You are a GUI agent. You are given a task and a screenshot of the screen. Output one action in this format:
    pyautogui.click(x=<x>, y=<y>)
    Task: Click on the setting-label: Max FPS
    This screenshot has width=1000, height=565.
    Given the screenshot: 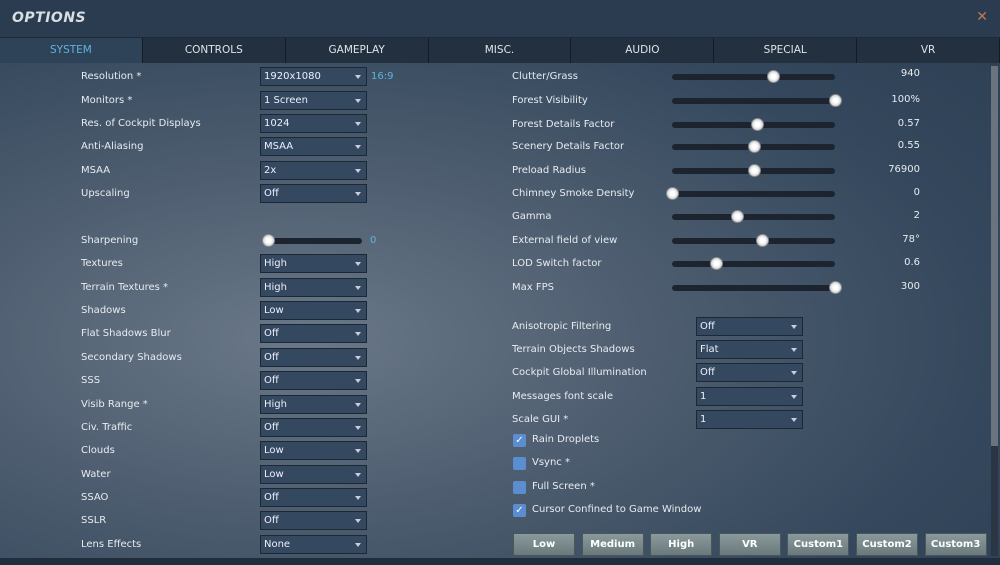 What is the action you would take?
    pyautogui.click(x=533, y=287)
    